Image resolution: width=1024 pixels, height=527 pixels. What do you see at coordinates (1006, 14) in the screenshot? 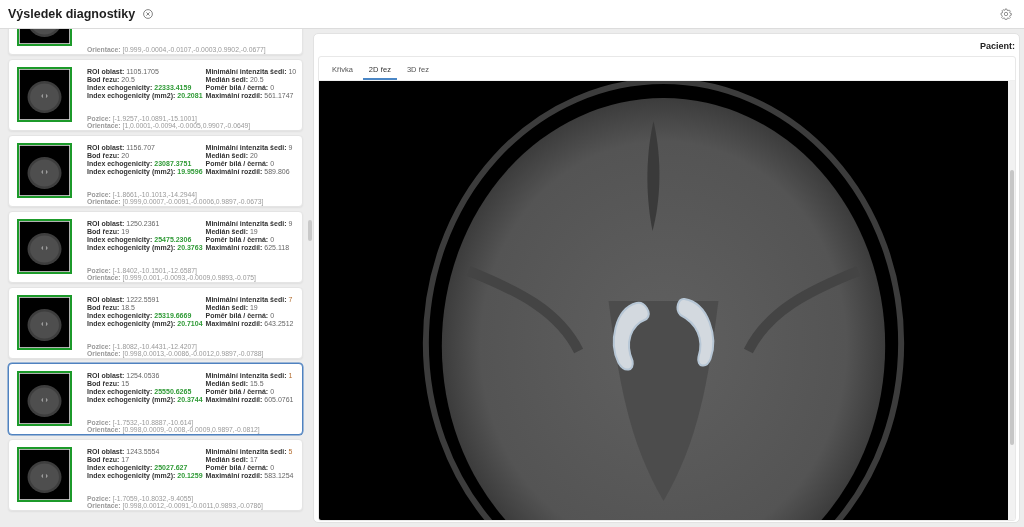
I see `settings-icon` at bounding box center [1006, 14].